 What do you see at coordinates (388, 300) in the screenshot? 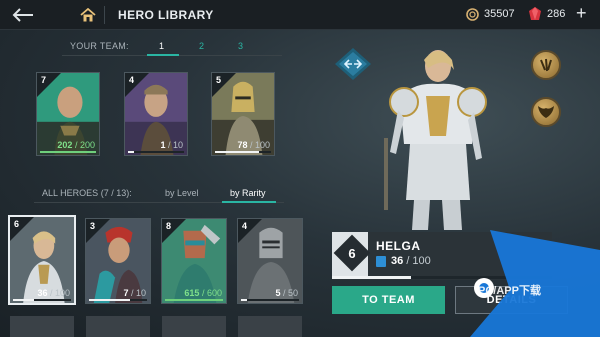
I see `to-team-button: TO TEAM` at bounding box center [388, 300].